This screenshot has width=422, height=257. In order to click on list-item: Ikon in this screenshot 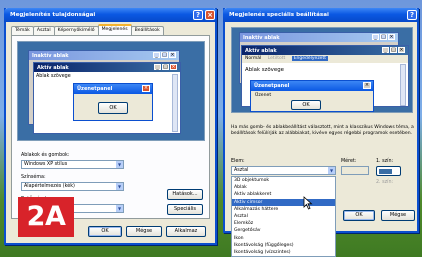, I will do `click(283, 238)`.